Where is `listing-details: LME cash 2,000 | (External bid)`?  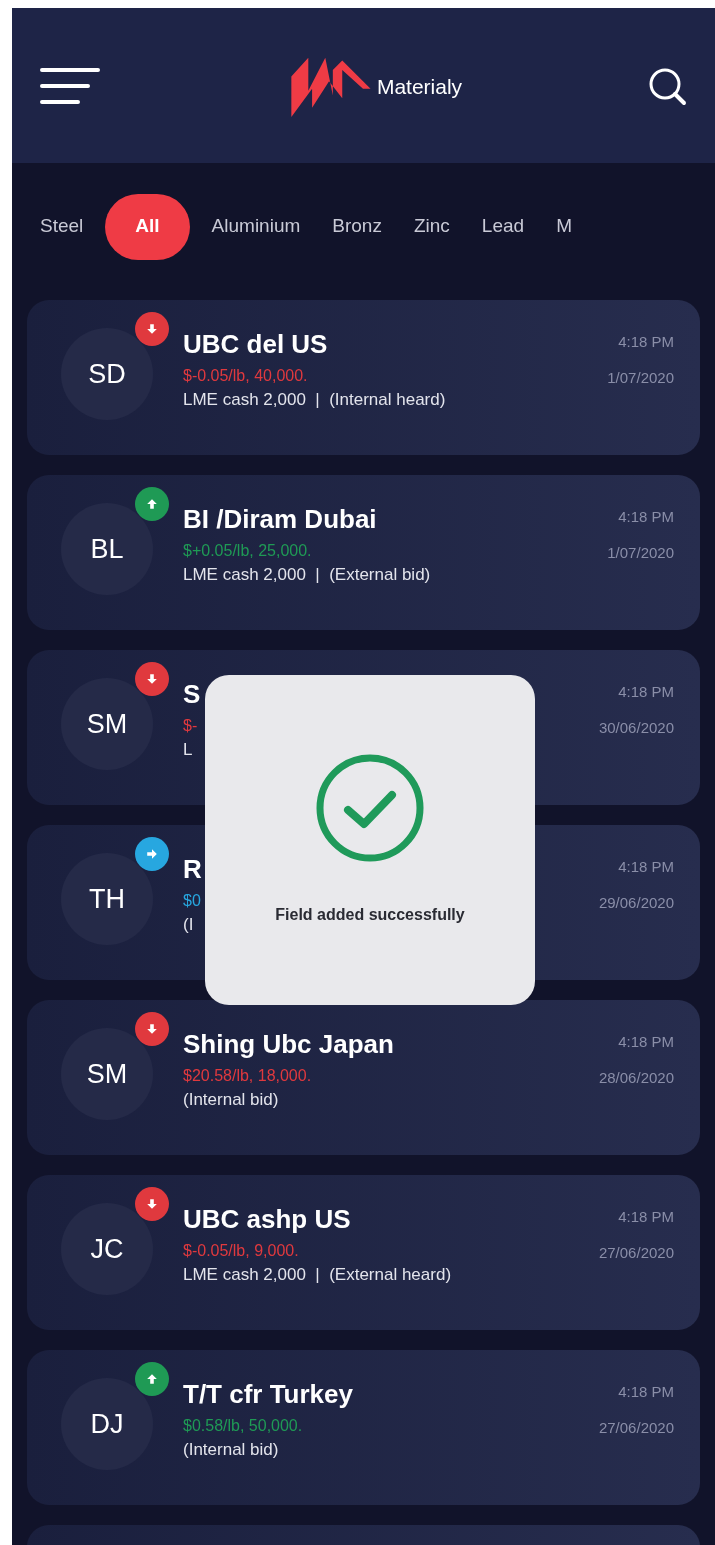 listing-details: LME cash 2,000 | (External bid) is located at coordinates (307, 575).